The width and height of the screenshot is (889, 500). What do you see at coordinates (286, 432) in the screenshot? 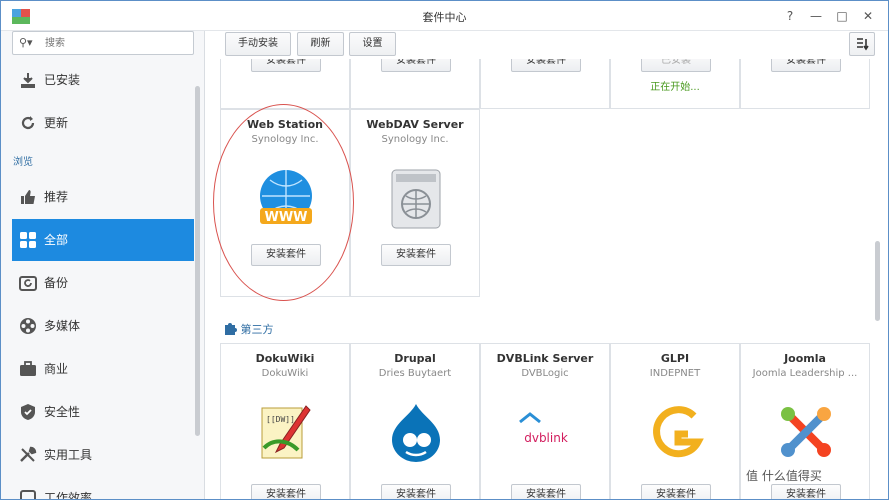
I see `dokuwiki-logo-icon: [[DW]]` at bounding box center [286, 432].